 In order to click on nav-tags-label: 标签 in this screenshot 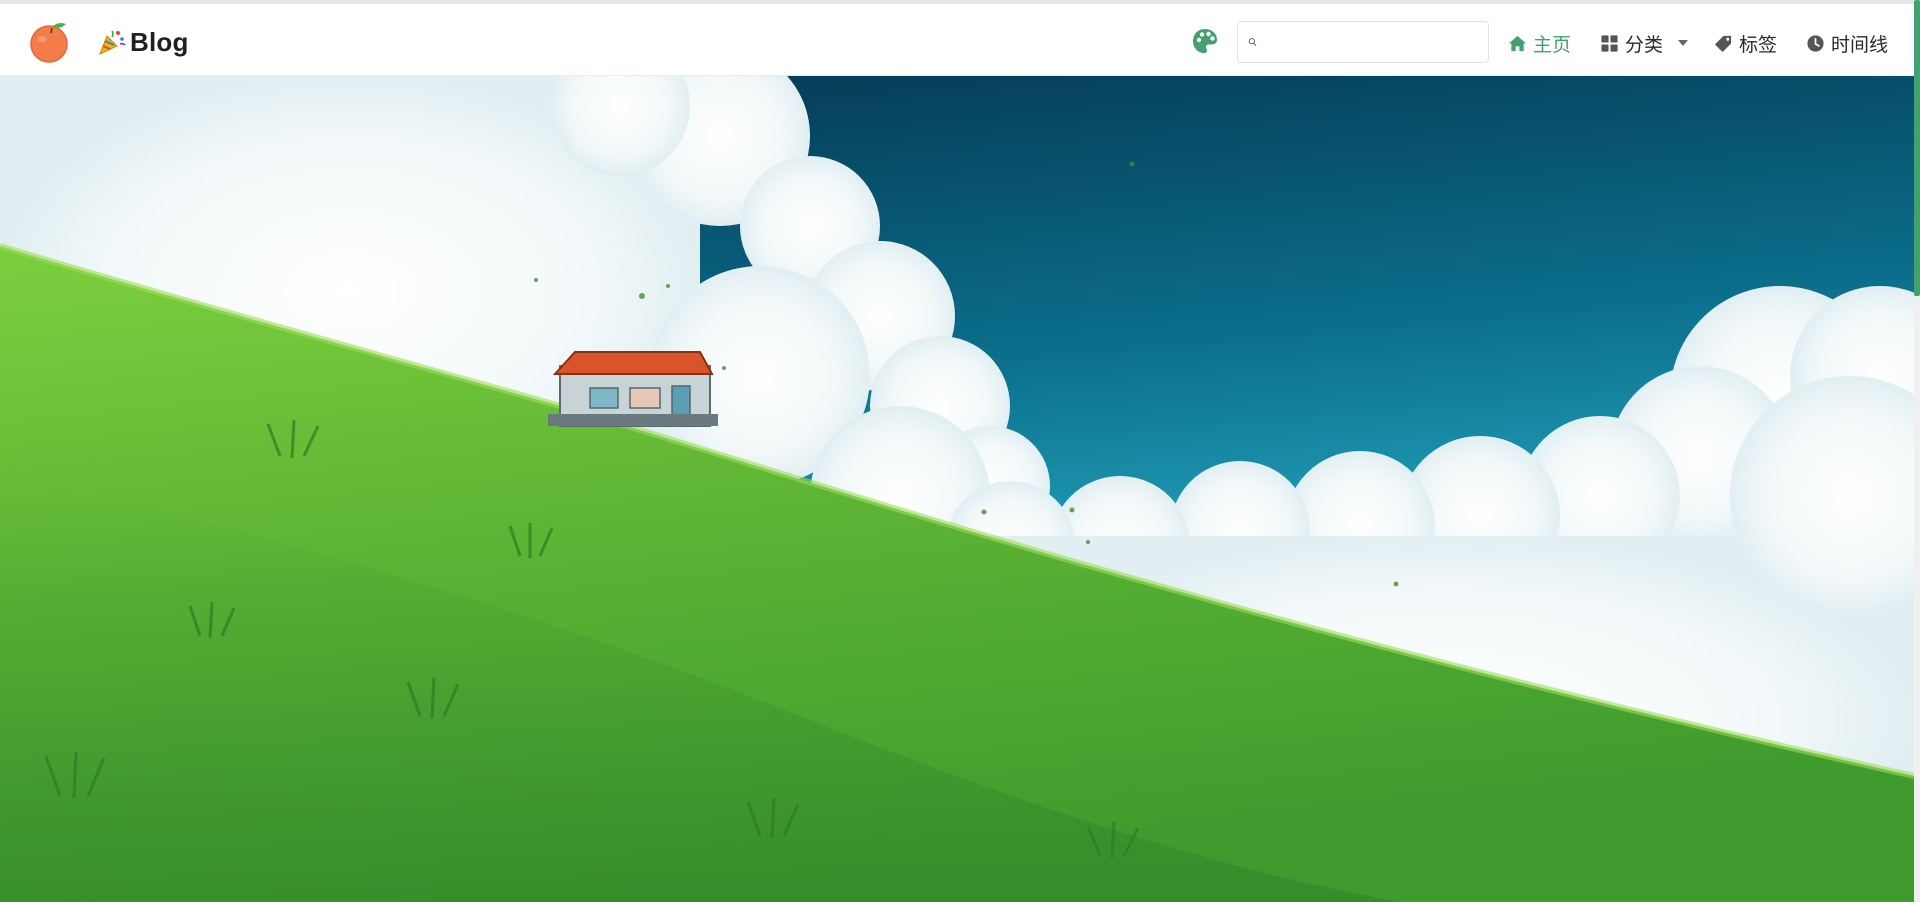, I will do `click(1758, 44)`.